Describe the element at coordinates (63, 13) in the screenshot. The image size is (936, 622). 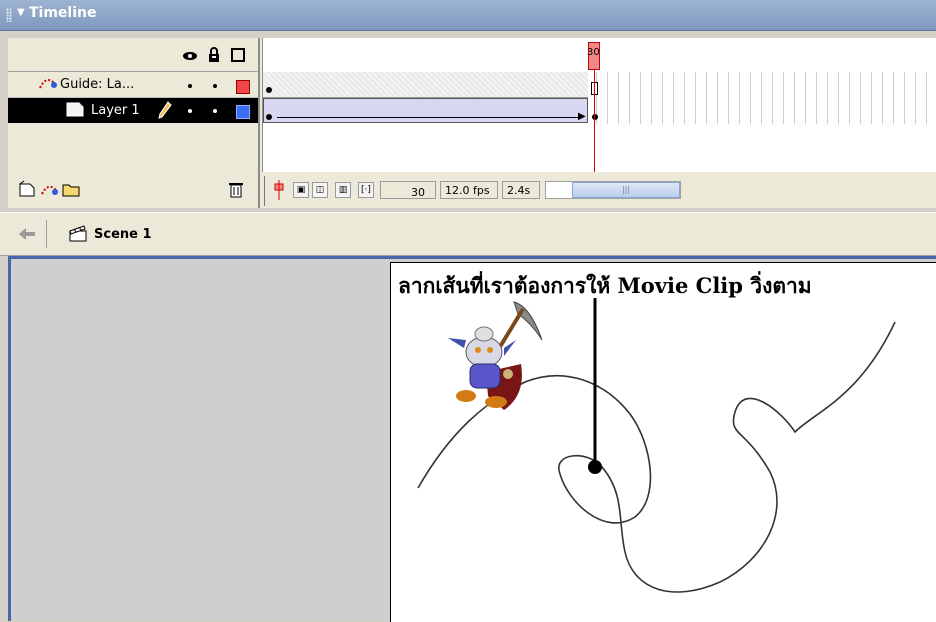
I see `panel-title: Timeline` at that location.